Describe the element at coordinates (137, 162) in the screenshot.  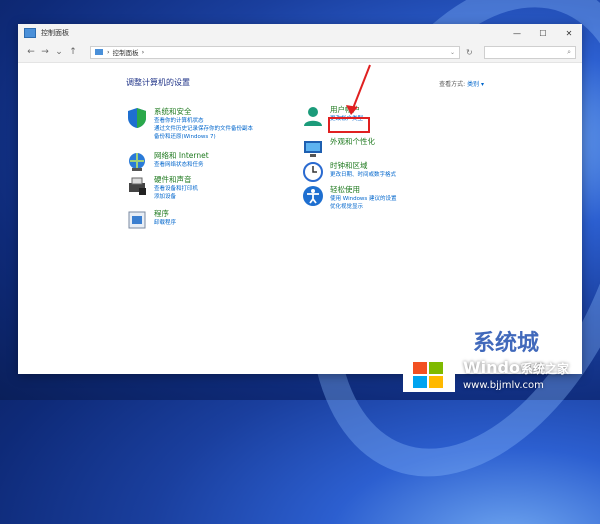
I see `network-icon` at that location.